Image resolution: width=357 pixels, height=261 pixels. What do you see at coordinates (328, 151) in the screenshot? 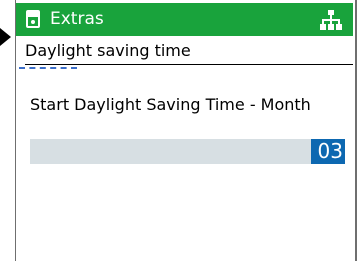
I see `month-value: 03` at bounding box center [328, 151].